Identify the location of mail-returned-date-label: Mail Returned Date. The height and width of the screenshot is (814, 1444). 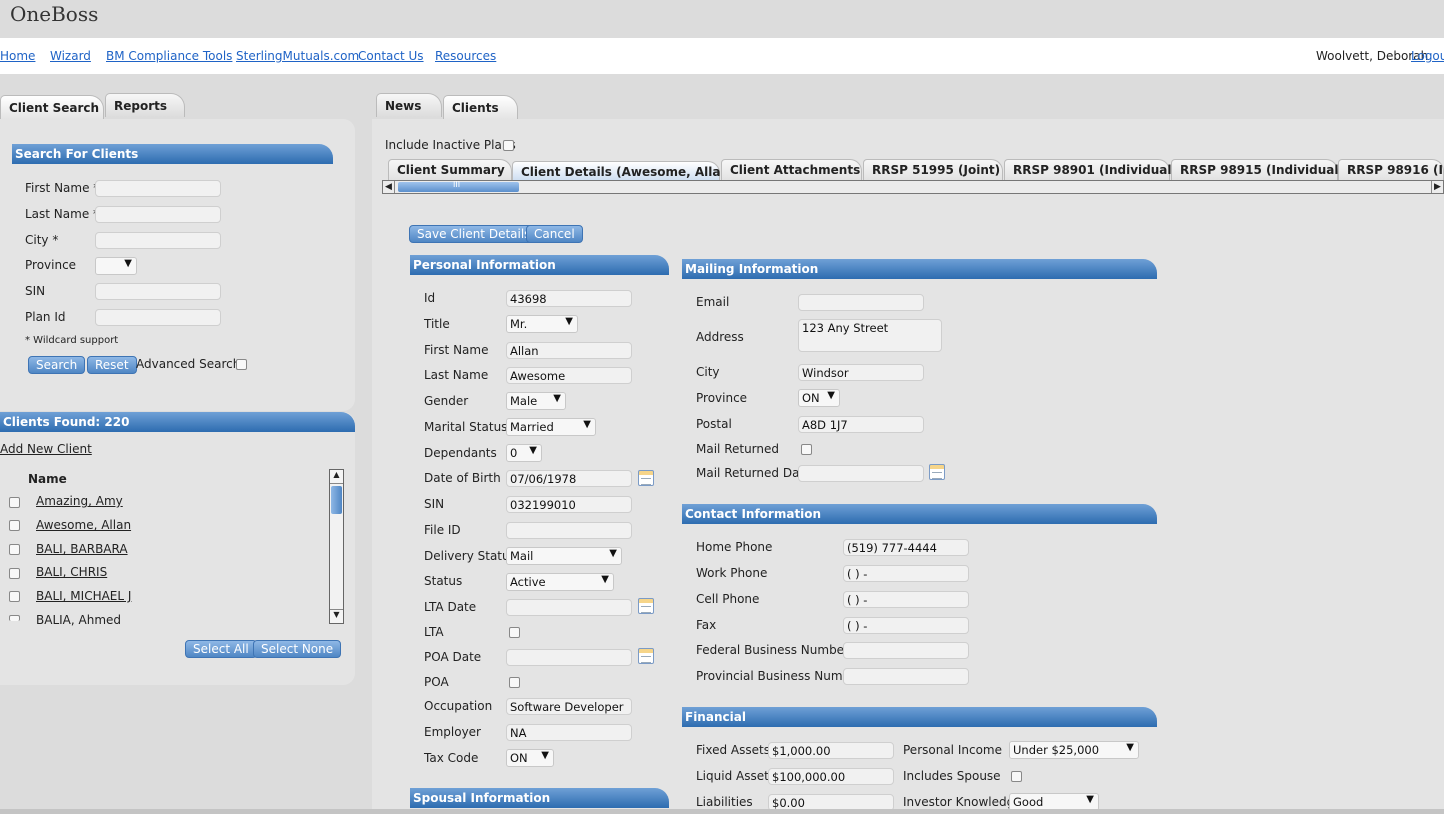
(754, 473).